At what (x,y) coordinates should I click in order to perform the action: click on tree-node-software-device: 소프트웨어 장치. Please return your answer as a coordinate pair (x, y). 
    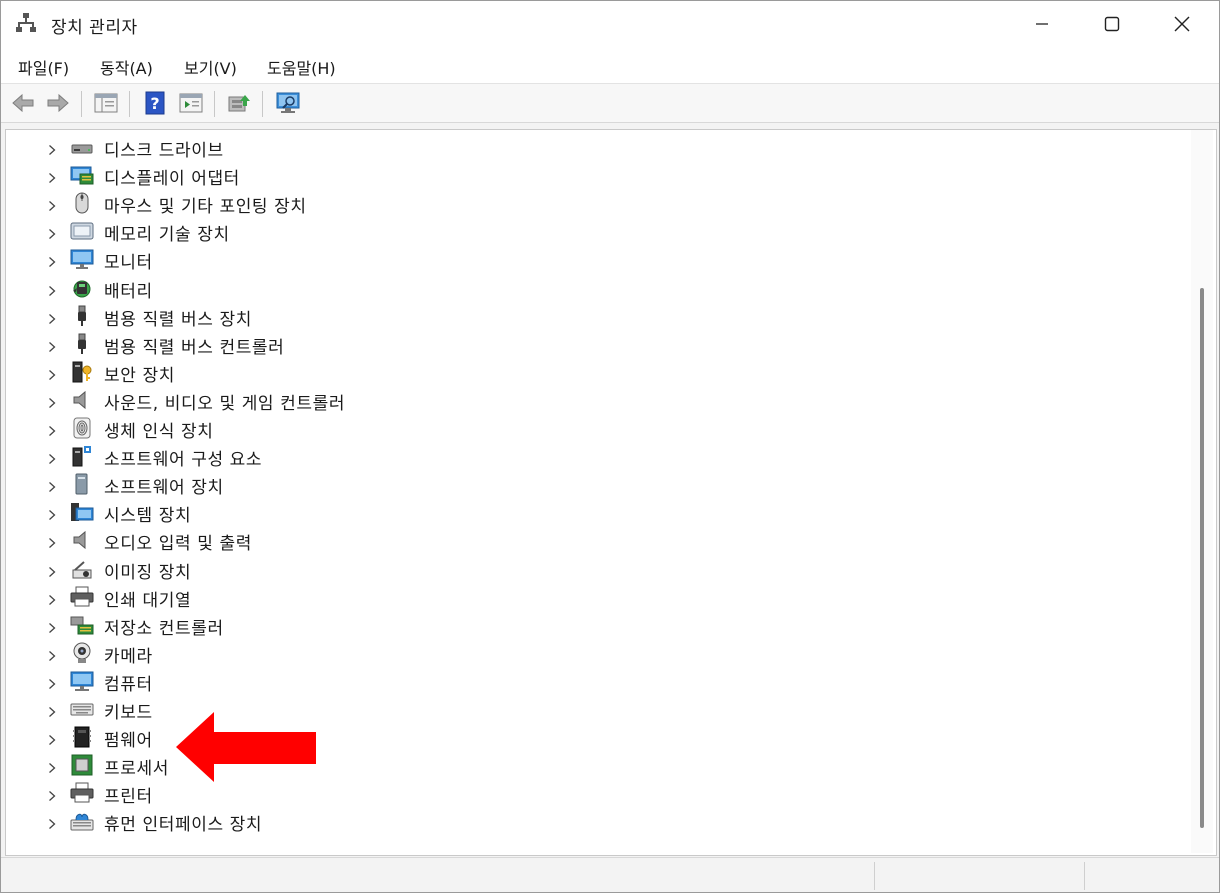
    Looking at the image, I should click on (596, 484).